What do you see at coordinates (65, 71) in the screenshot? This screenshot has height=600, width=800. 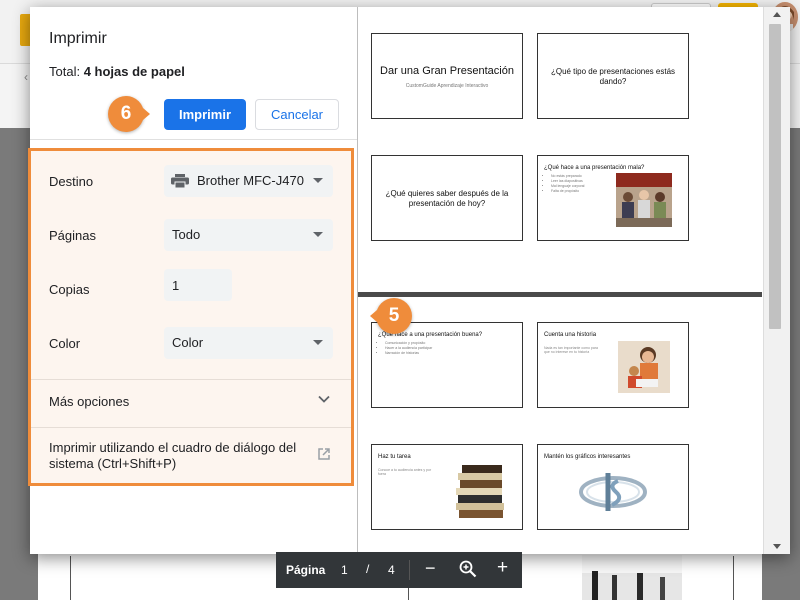 I see `total-label: Total:` at bounding box center [65, 71].